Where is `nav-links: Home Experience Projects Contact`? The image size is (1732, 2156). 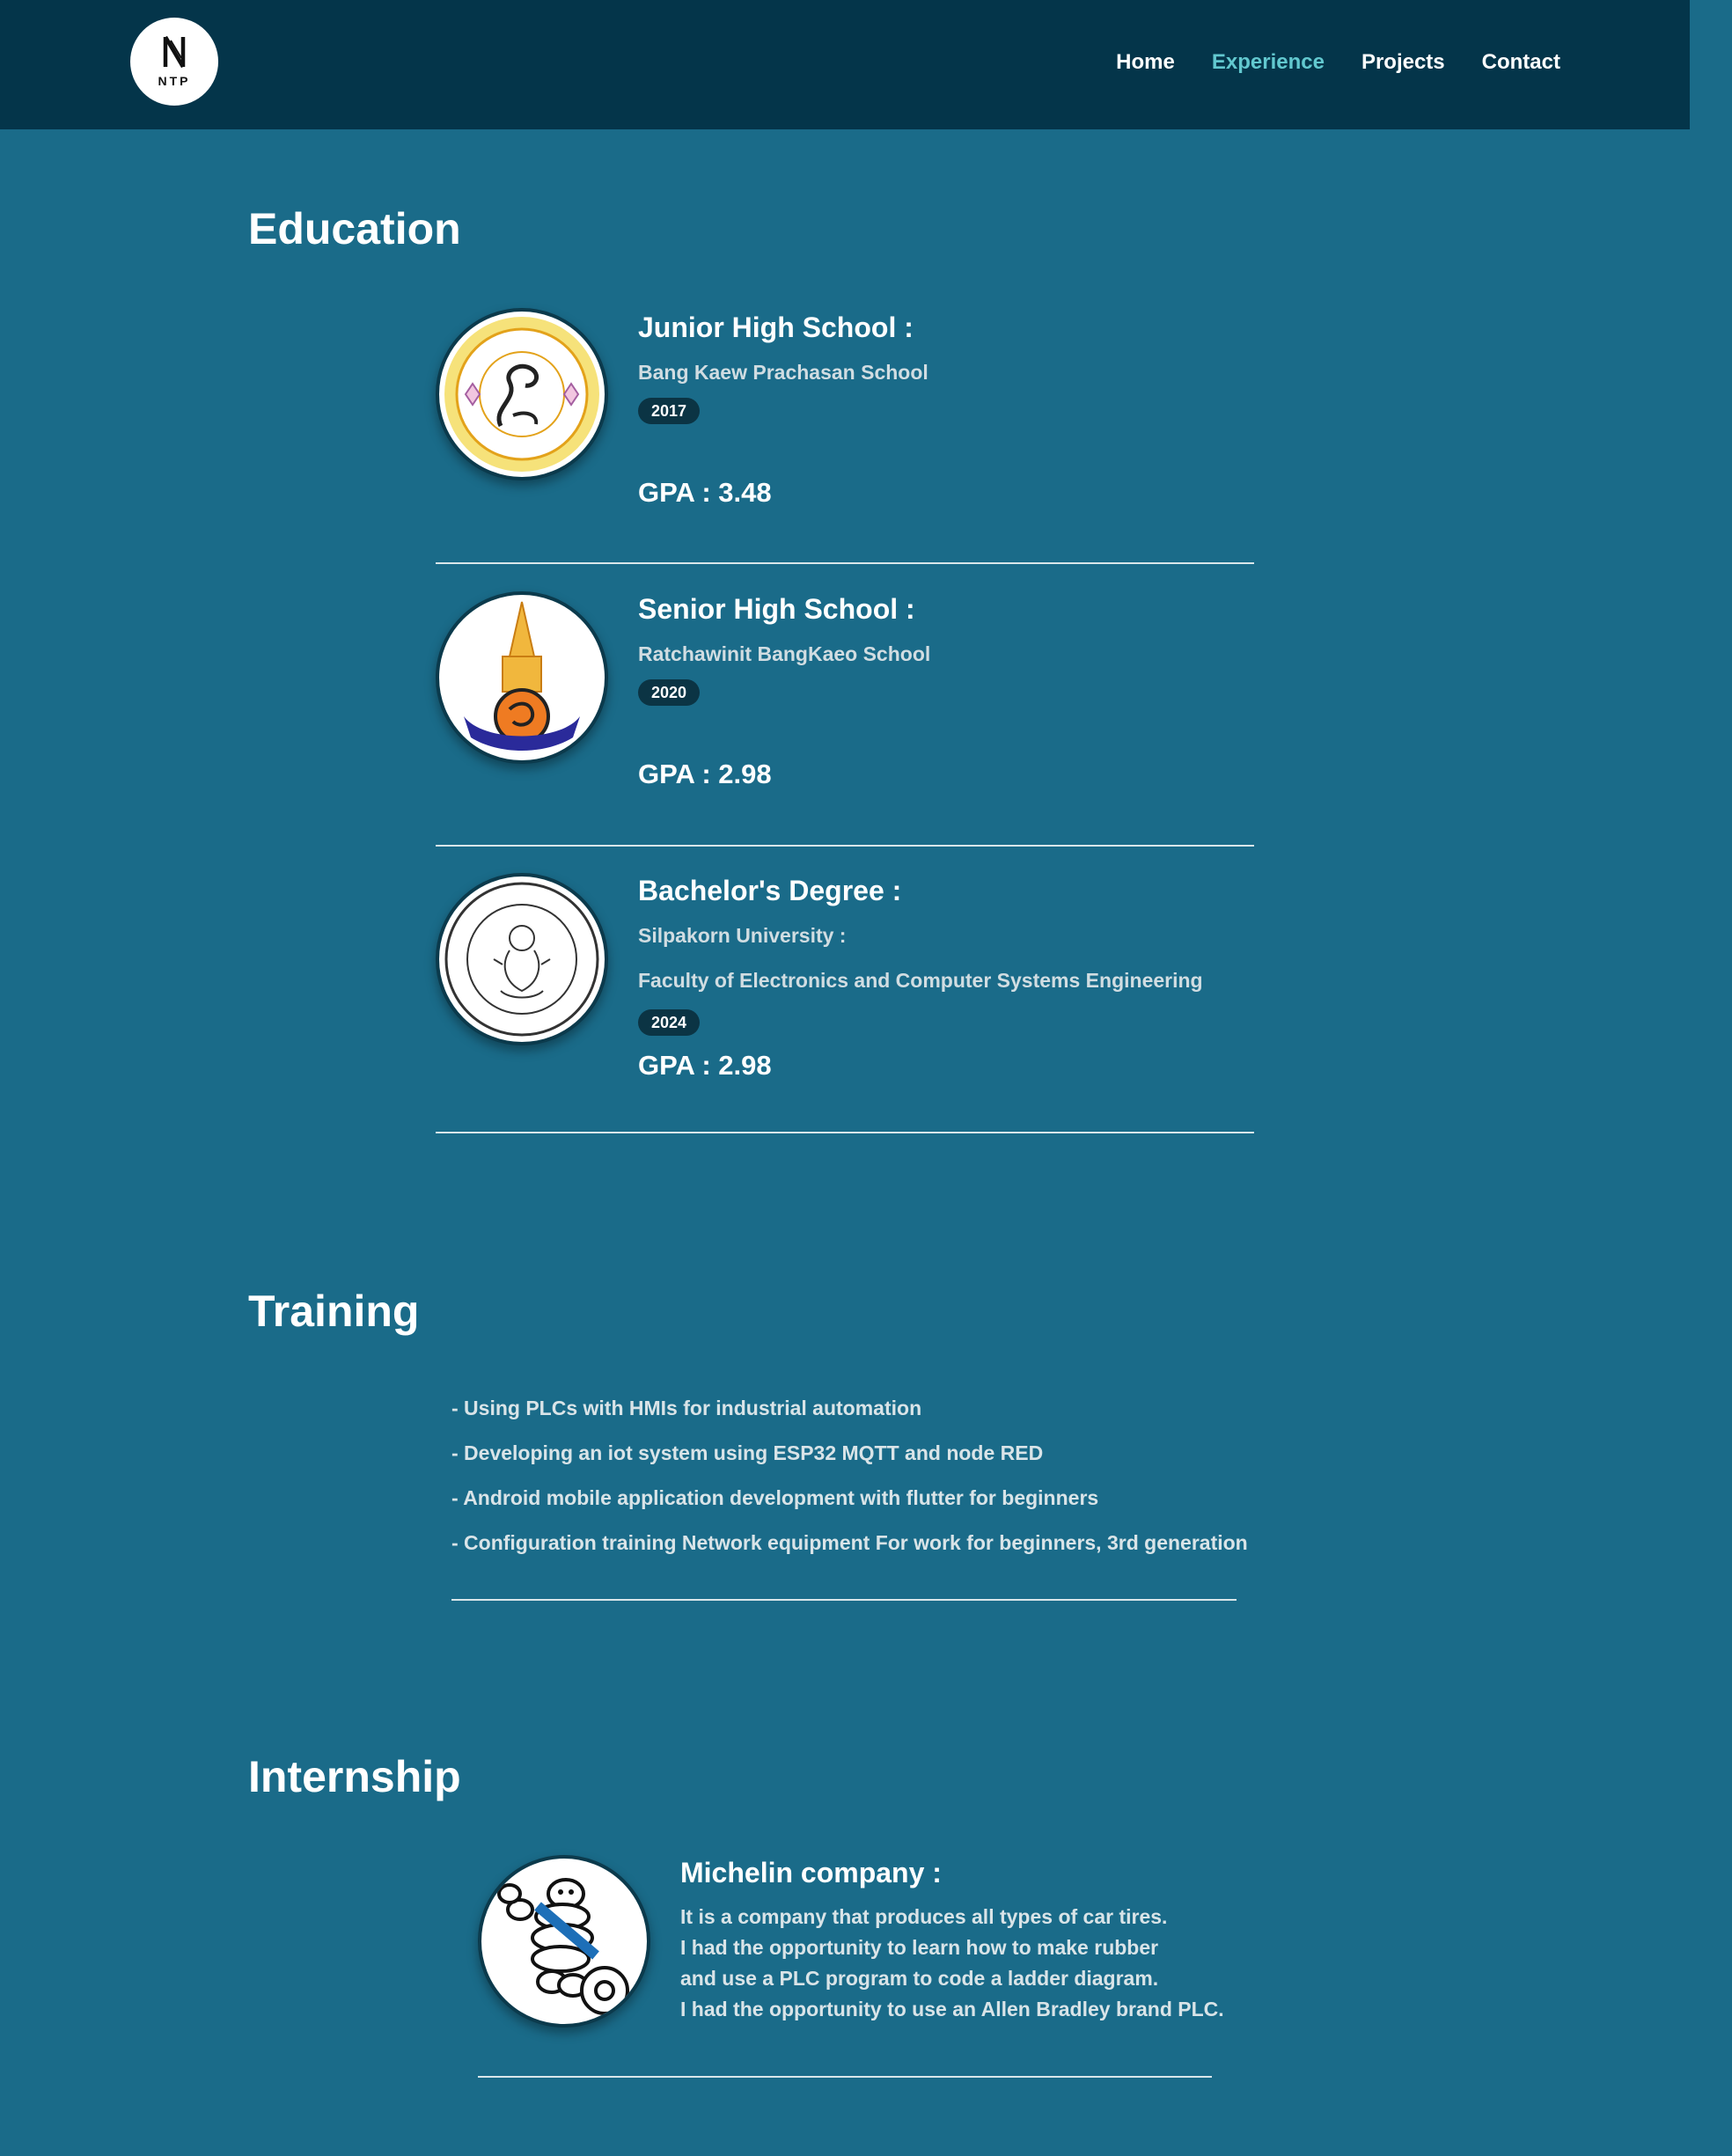
nav-links: Home Experience Projects Contact is located at coordinates (1338, 63).